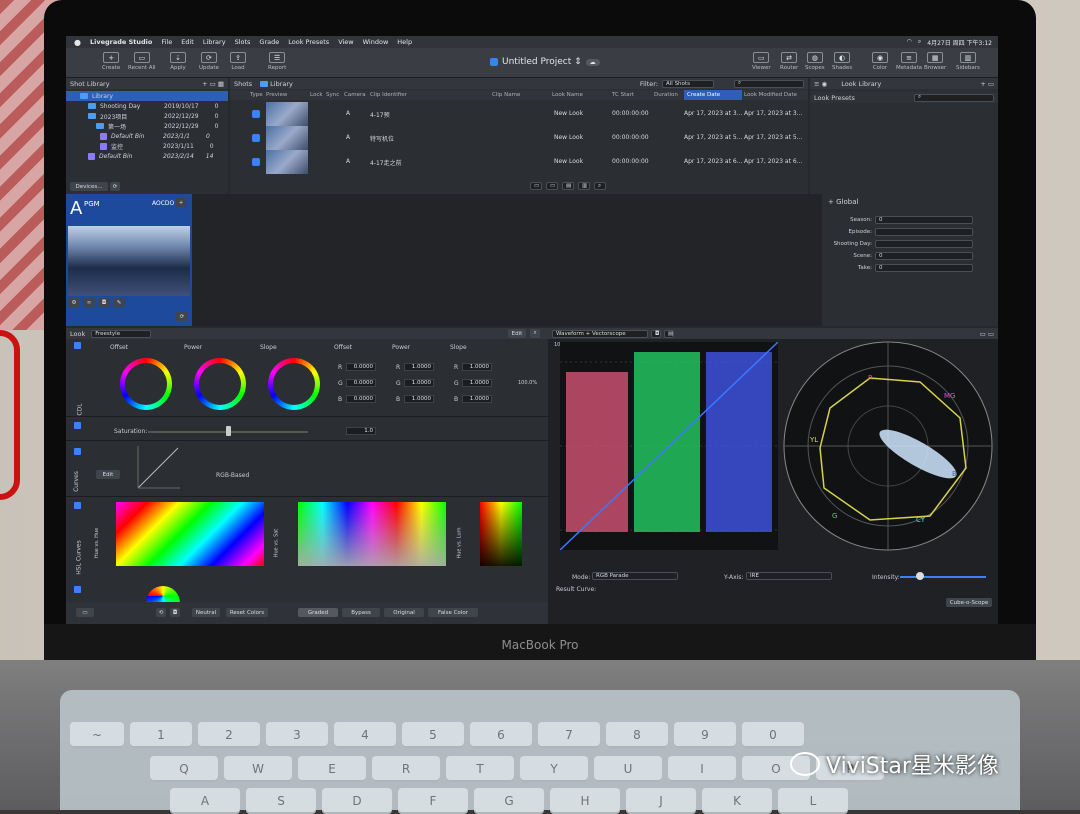 This screenshot has width=1080, height=814. Describe the element at coordinates (142, 61) in the screenshot. I see `recent-all-button: ▭ Recent All` at that location.